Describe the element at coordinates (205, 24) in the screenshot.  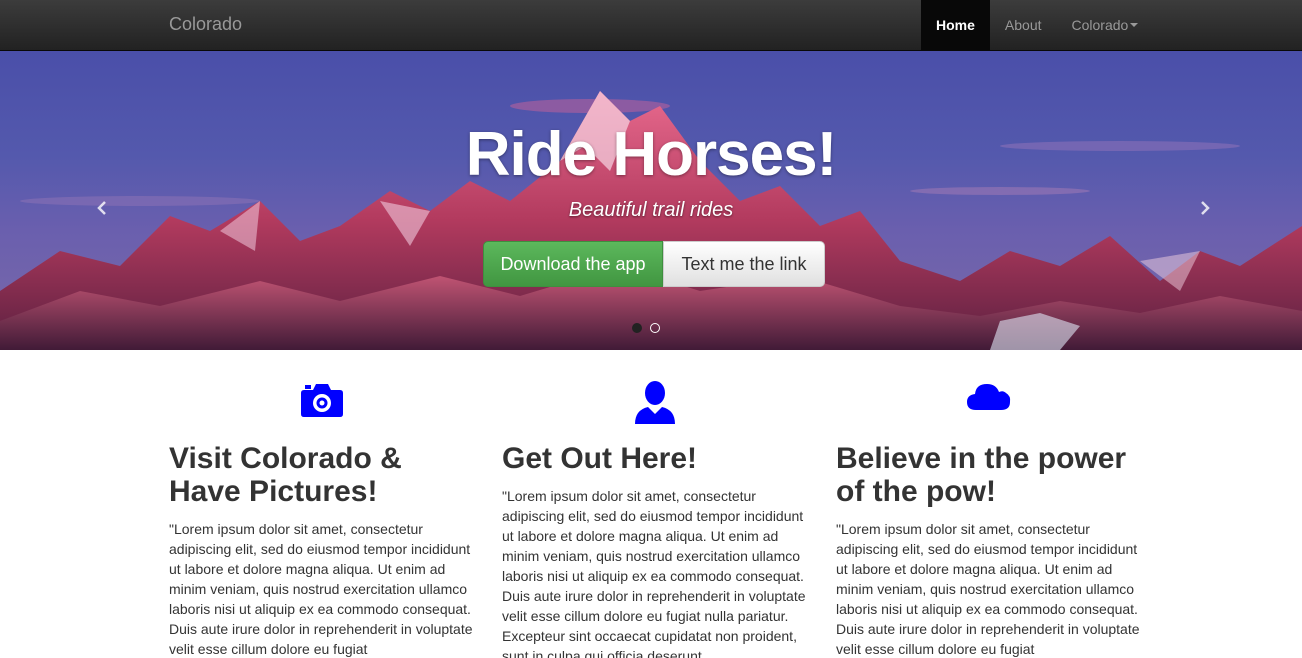
I see `navbar-brand: Colorado` at that location.